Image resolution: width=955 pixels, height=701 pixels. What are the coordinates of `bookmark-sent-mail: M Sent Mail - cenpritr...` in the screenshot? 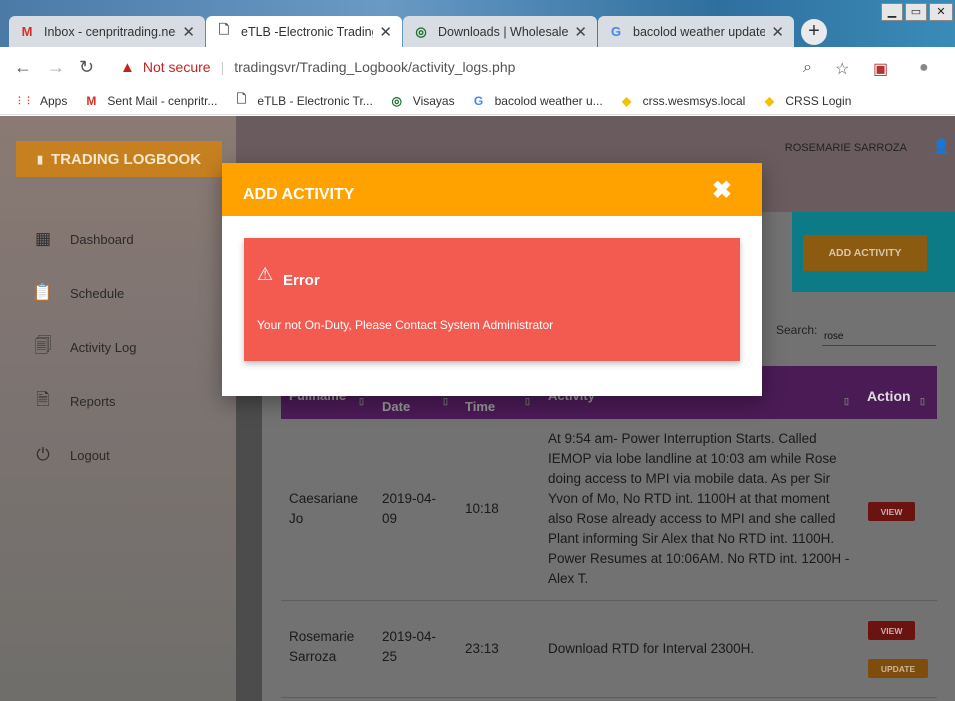 It's located at (150, 101).